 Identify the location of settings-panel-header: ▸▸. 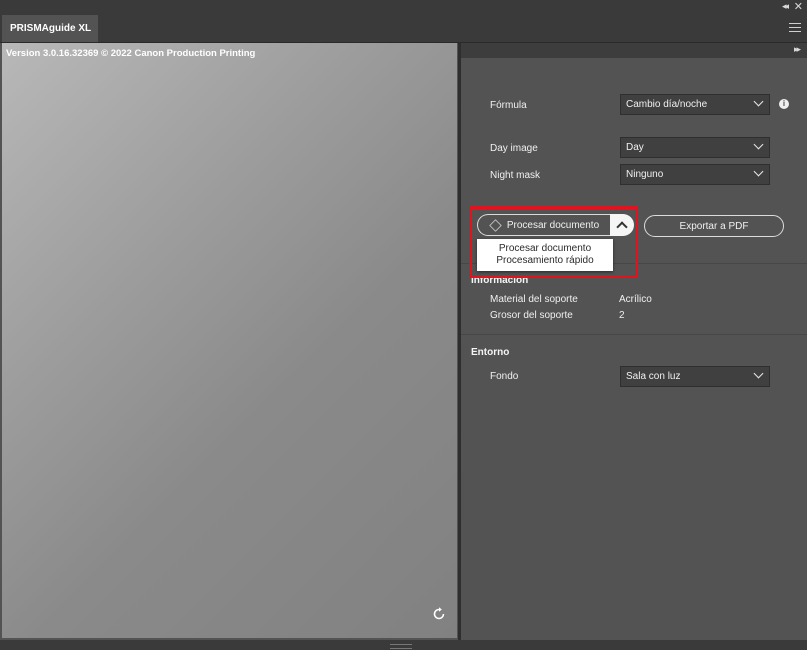
(634, 50).